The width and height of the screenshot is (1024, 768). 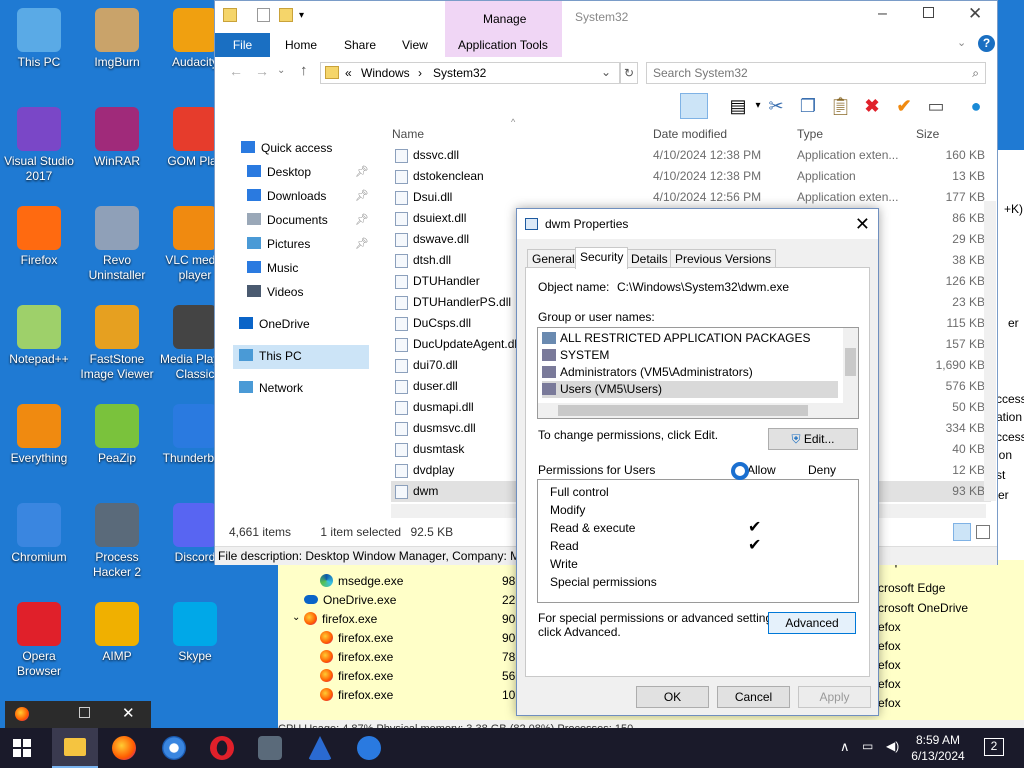 I want to click on desktop-icon: Notepad++, so click(x=39, y=336).